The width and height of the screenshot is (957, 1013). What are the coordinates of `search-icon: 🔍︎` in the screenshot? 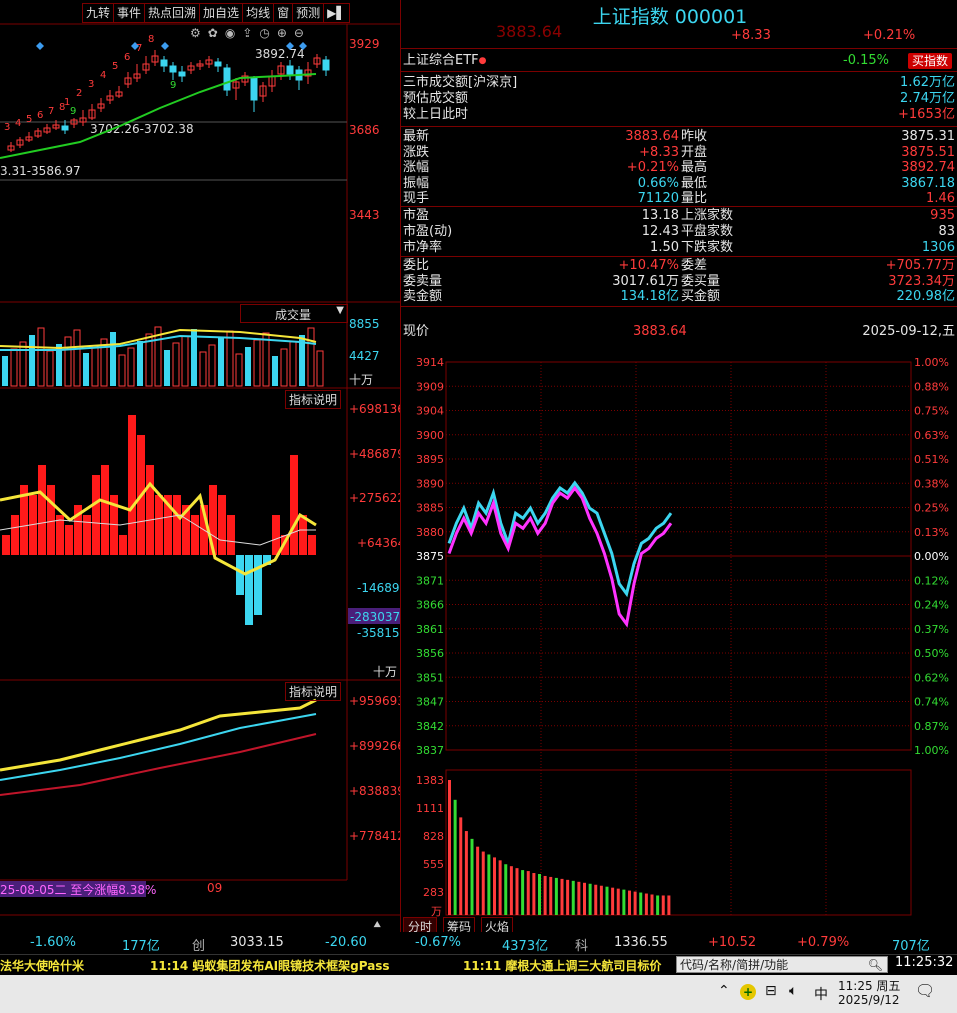 It's located at (875, 965).